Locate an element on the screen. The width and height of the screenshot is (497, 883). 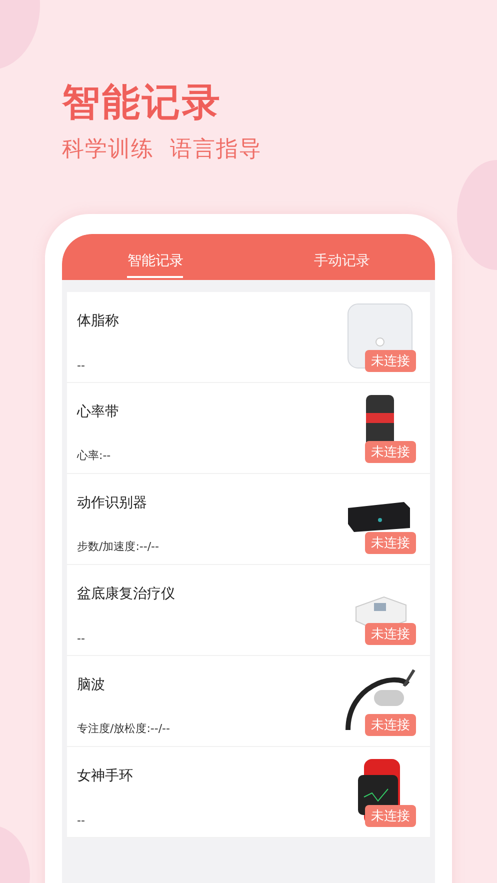
device-name: 体脂称 is located at coordinates (98, 321).